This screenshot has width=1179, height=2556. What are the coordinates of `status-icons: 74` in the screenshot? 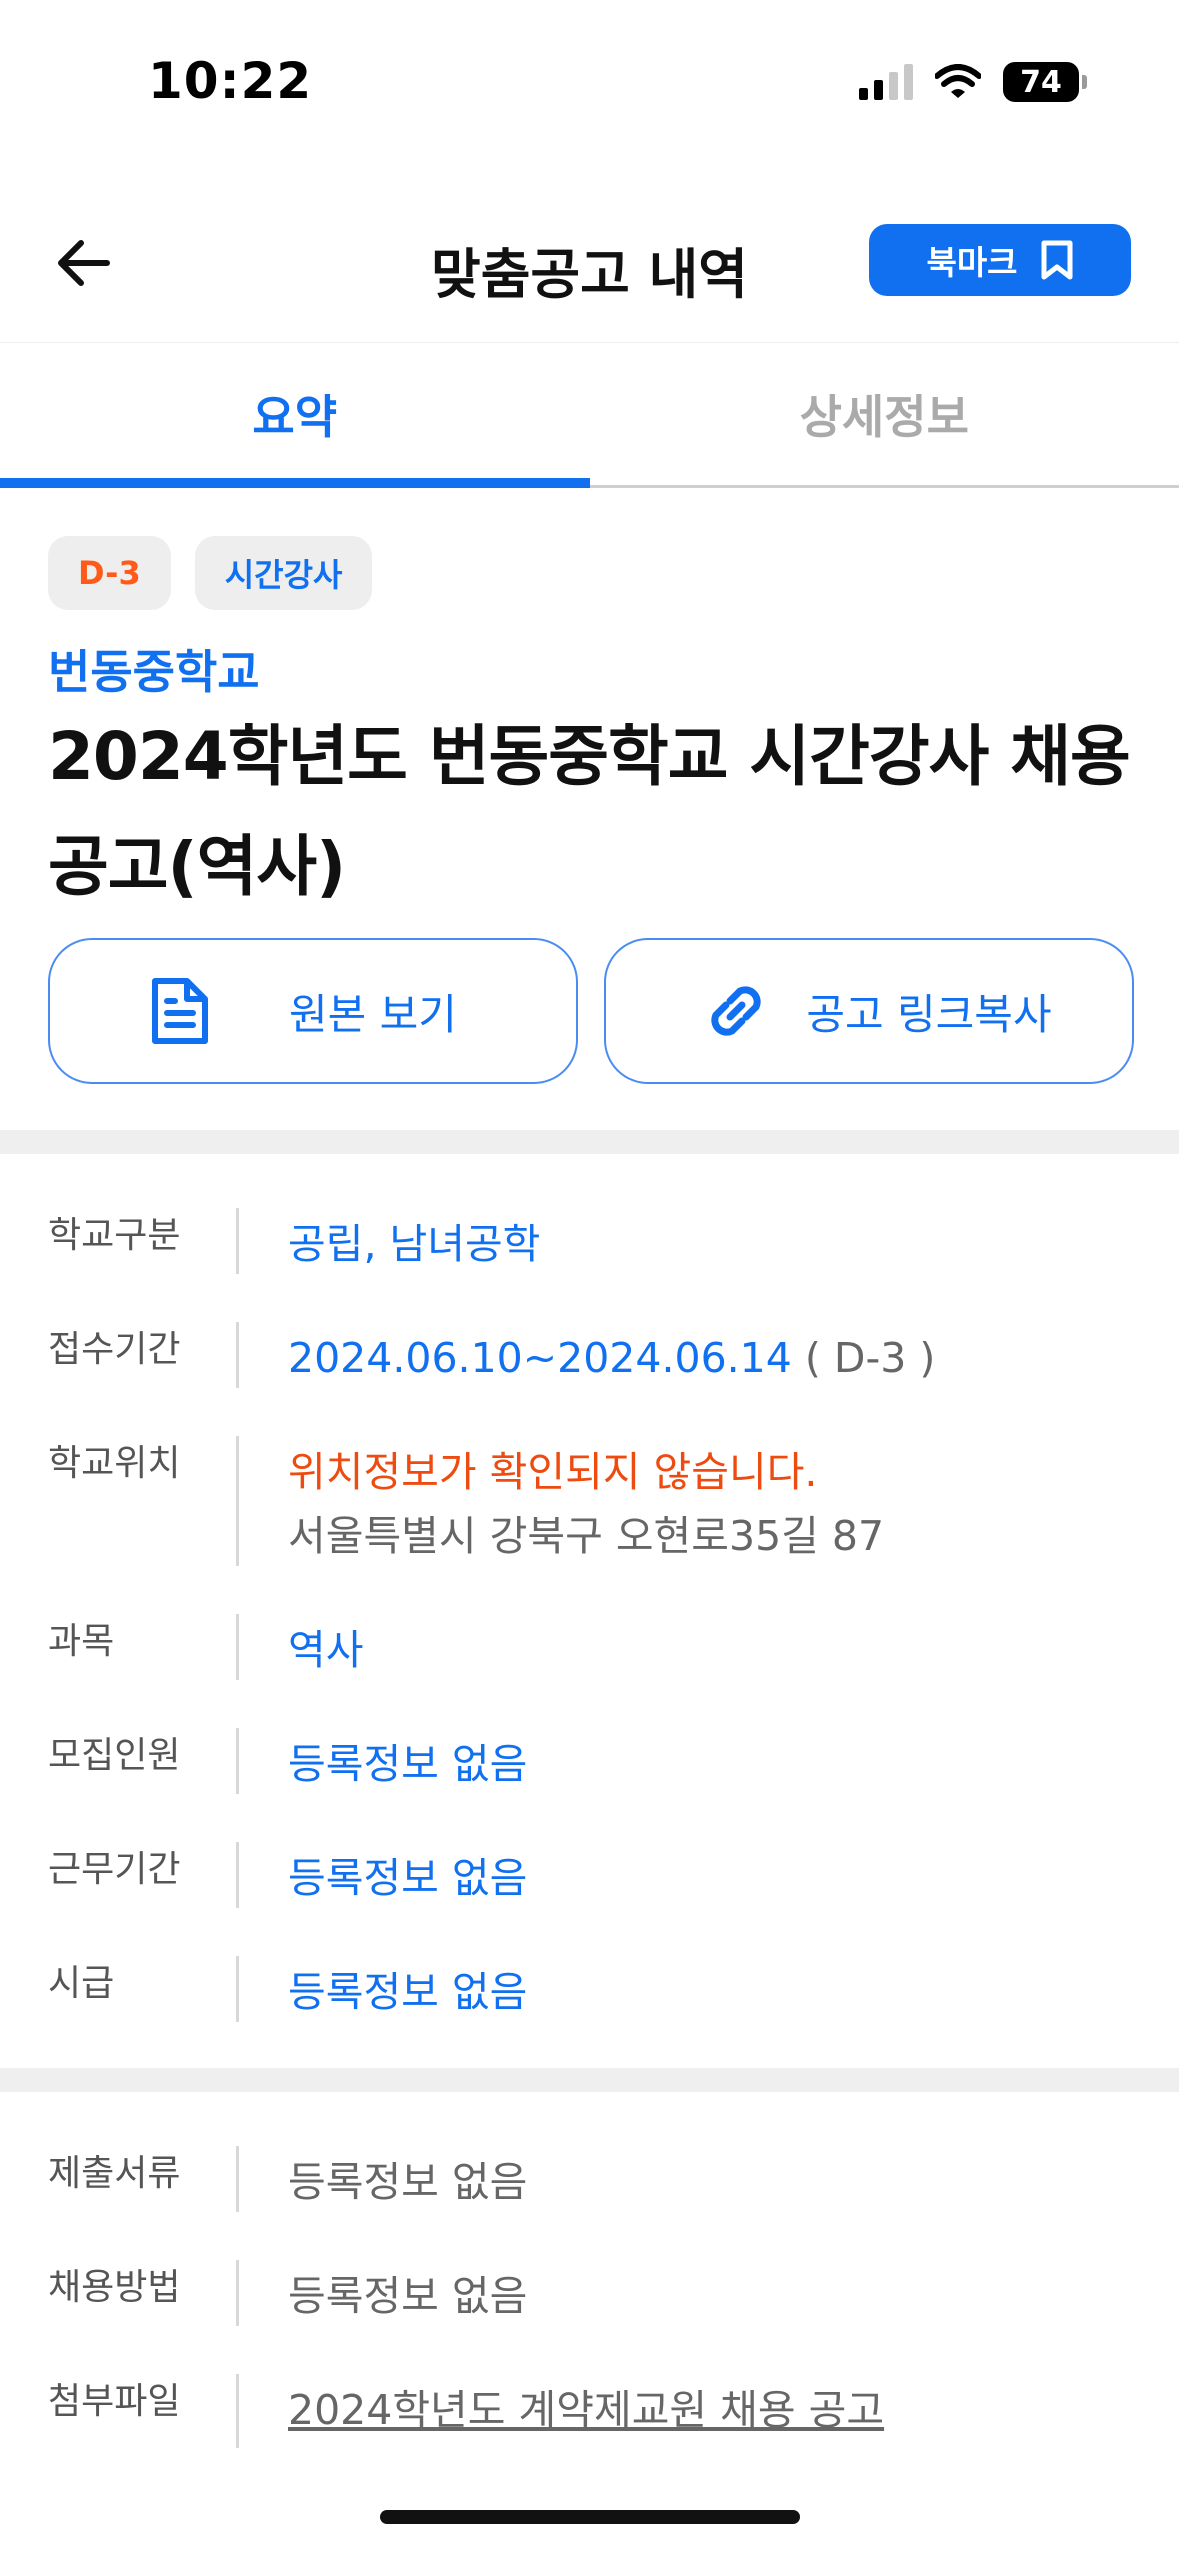 It's located at (973, 82).